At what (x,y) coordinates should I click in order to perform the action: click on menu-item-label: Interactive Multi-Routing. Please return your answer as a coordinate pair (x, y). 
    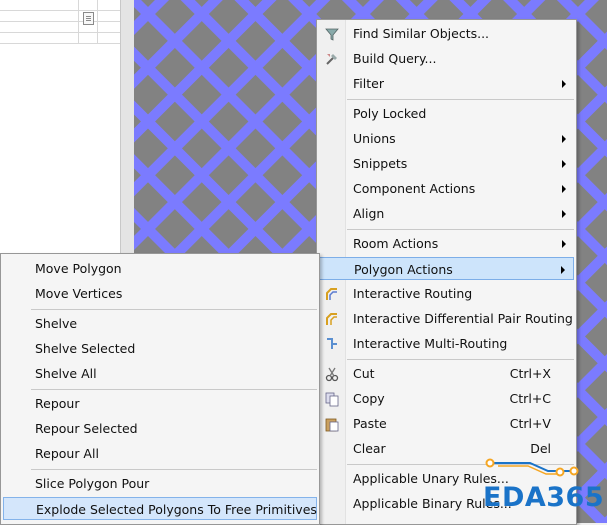
    Looking at the image, I should click on (430, 343).